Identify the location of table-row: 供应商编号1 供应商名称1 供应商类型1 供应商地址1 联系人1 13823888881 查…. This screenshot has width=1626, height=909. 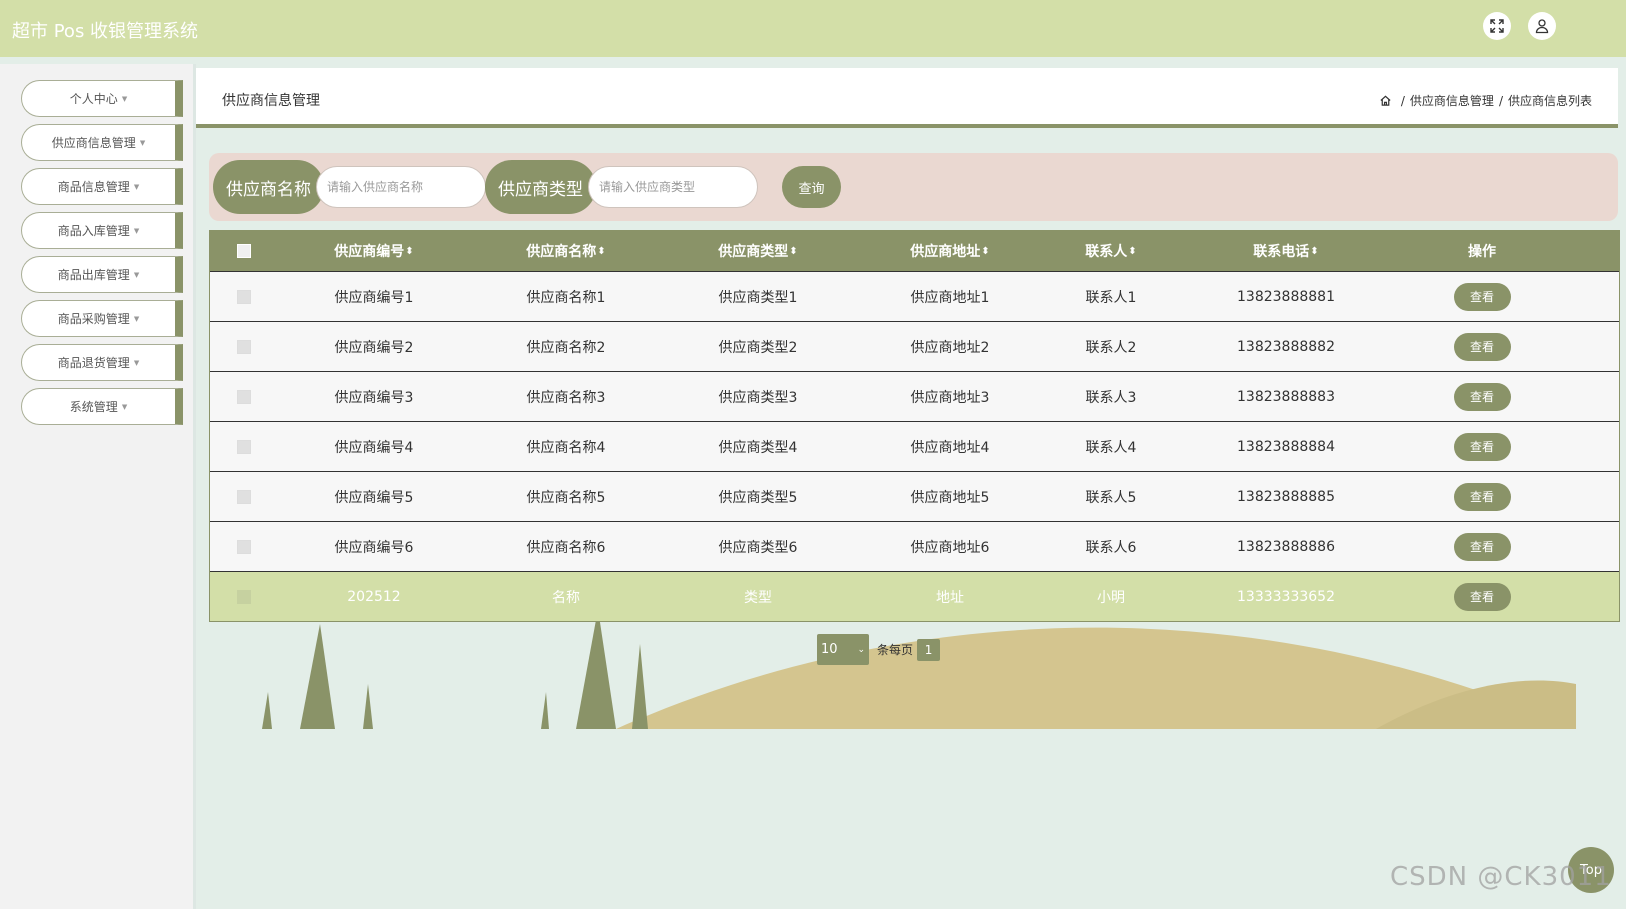
(914, 296).